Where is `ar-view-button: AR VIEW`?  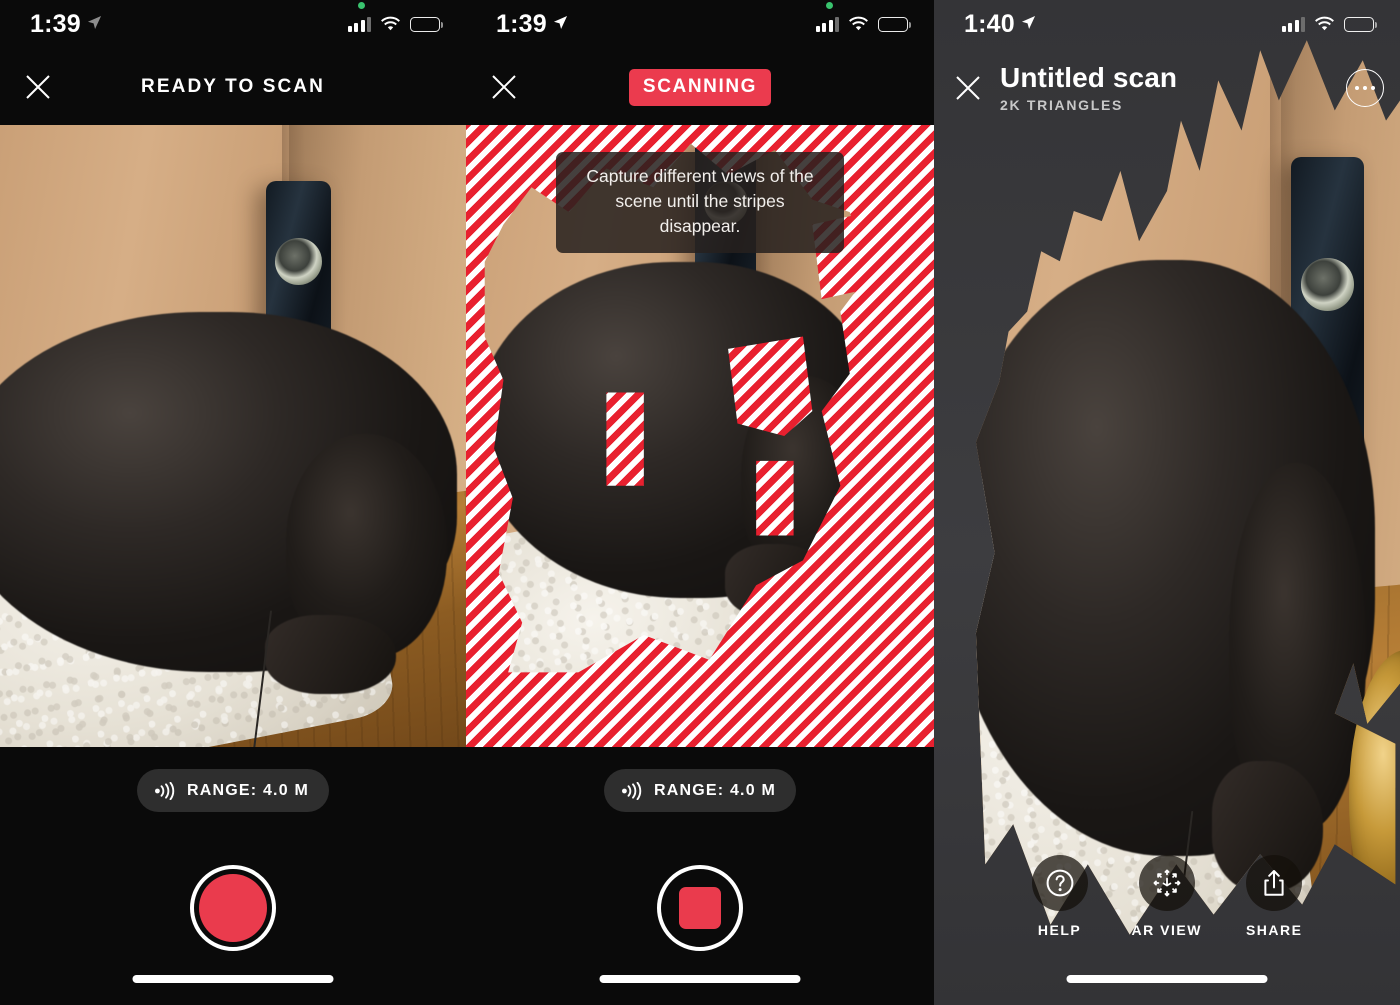
ar-view-button: AR VIEW is located at coordinates (1167, 896).